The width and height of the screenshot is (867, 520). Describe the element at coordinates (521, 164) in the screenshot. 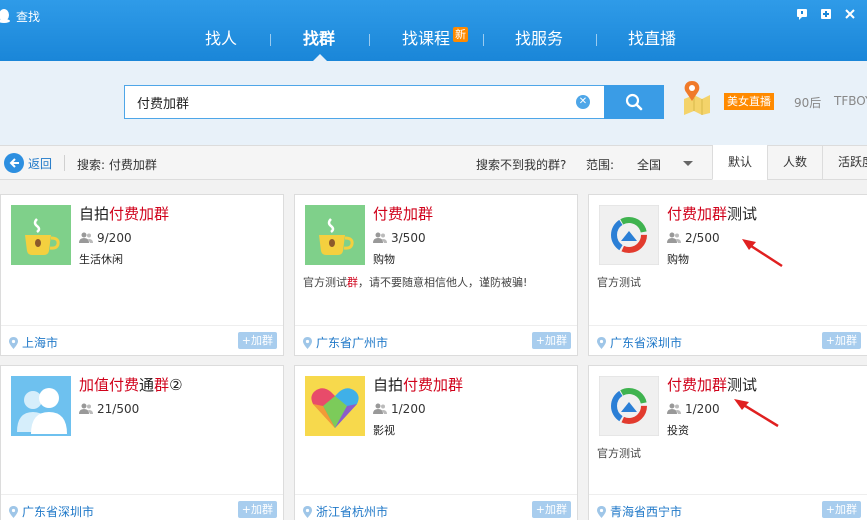

I see `not-found-link: 搜索不到我的群?` at that location.